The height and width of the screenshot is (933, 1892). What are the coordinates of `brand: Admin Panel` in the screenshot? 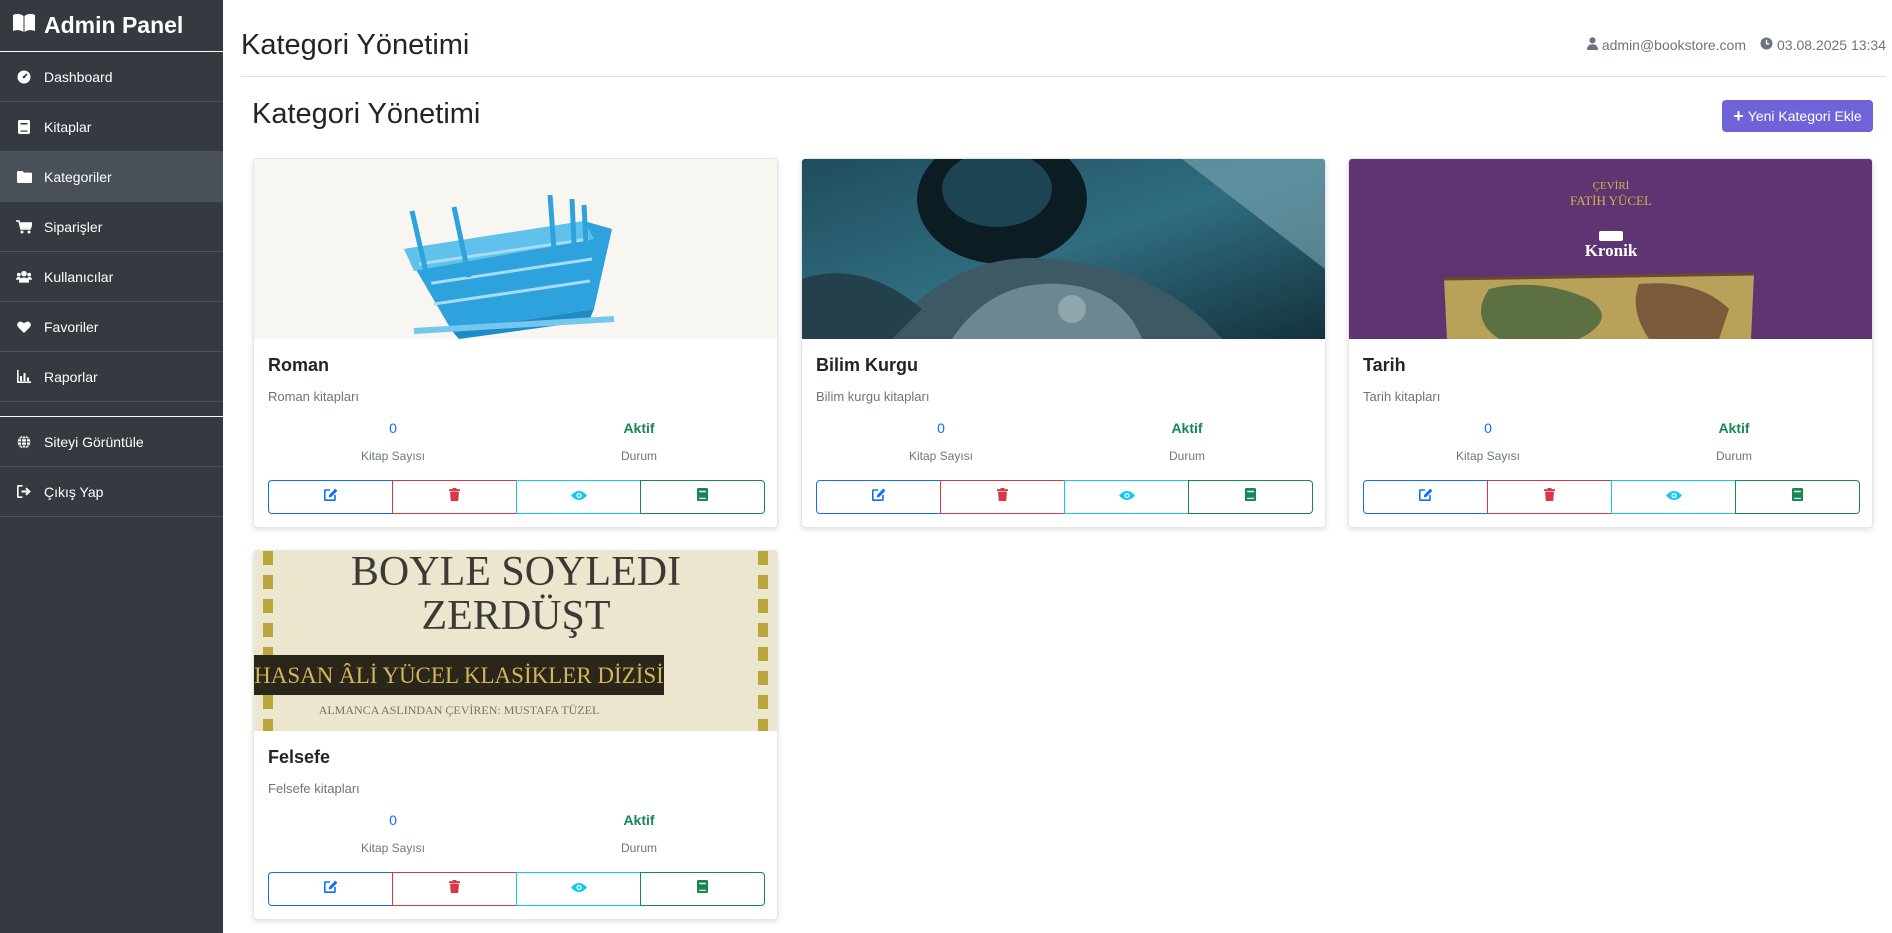 It's located at (111, 26).